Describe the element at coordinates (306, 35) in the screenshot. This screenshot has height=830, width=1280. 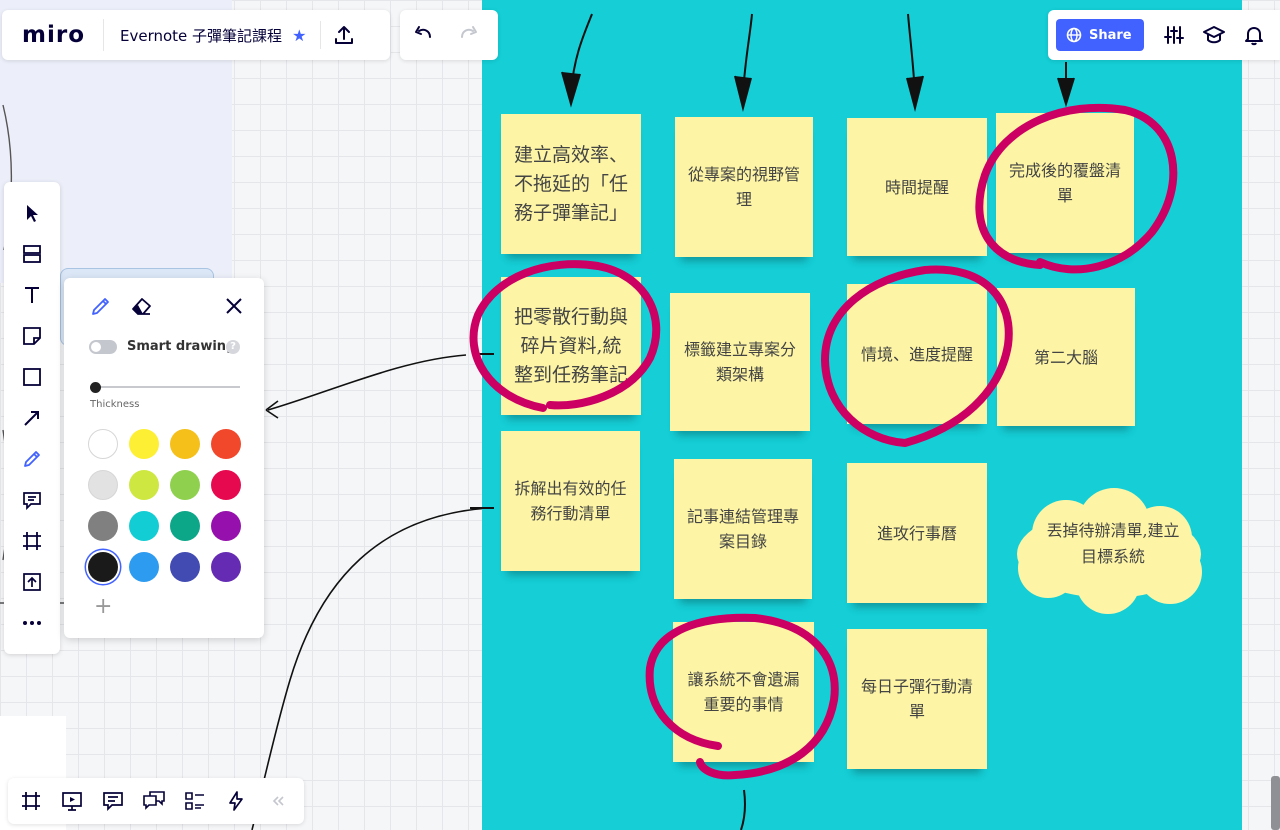
I see `star-icon: ★` at that location.